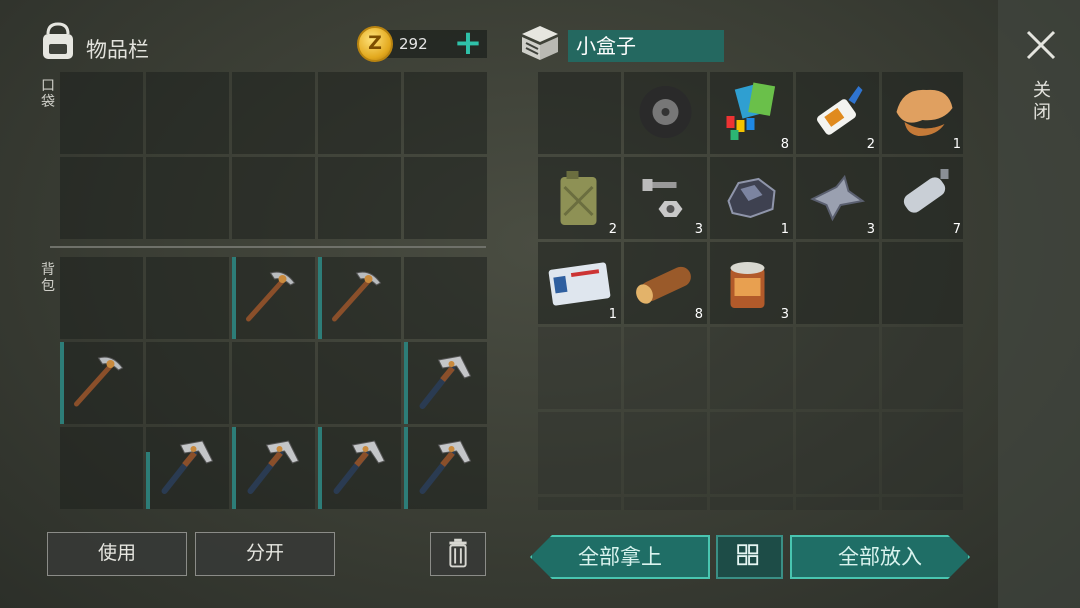  What do you see at coordinates (117, 554) in the screenshot?
I see `use-button: 使用` at bounding box center [117, 554].